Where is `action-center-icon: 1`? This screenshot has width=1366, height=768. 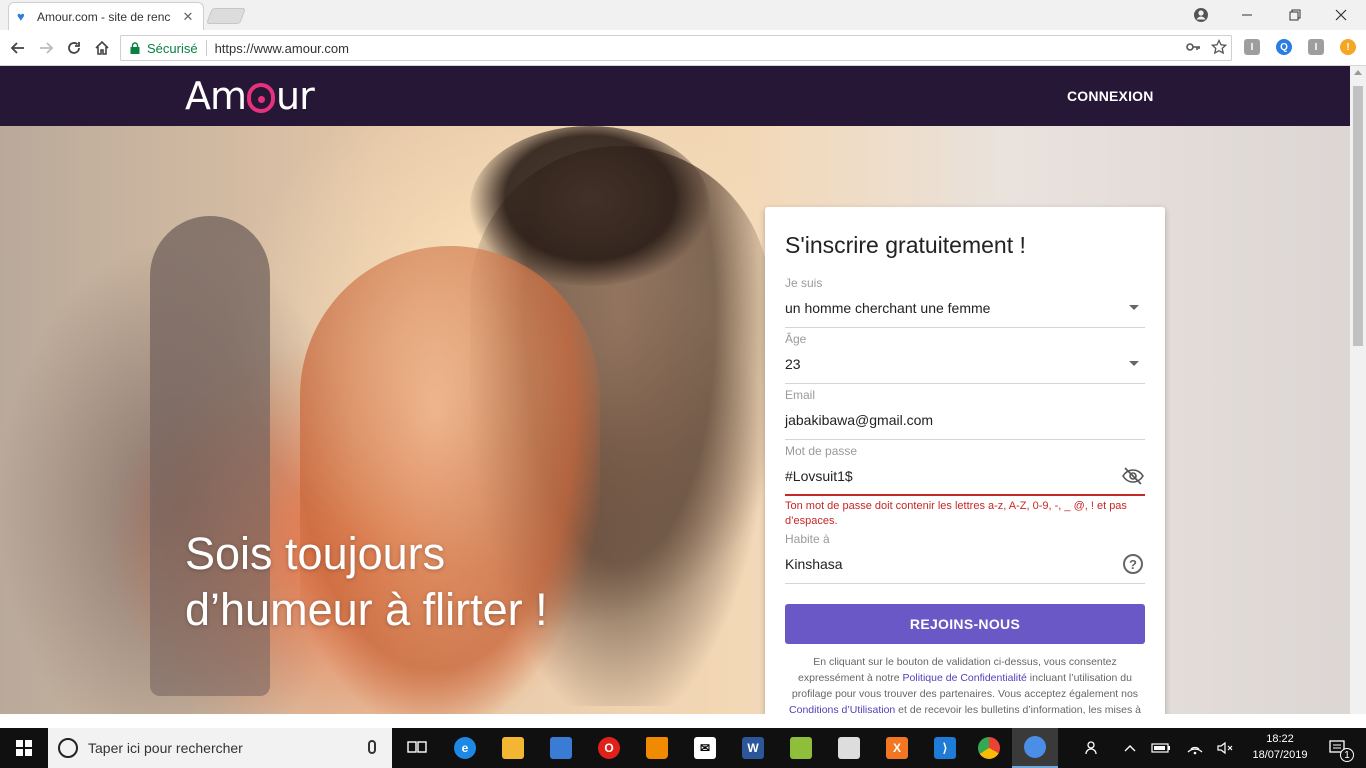 action-center-icon: 1 is located at coordinates (1338, 748).